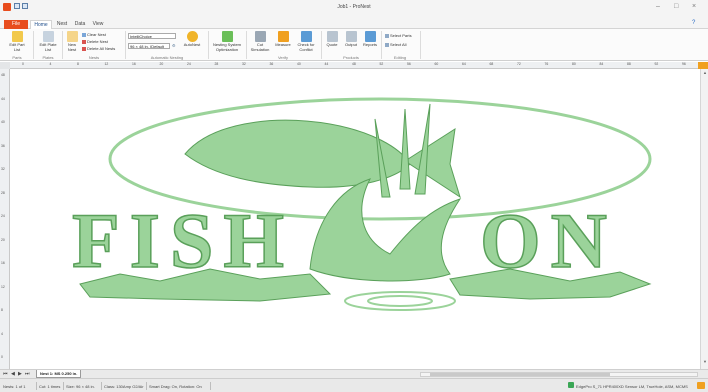  Describe the element at coordinates (149, 46) in the screenshot. I see `plate-size-select: 96 × 48 in. (Default` at that location.